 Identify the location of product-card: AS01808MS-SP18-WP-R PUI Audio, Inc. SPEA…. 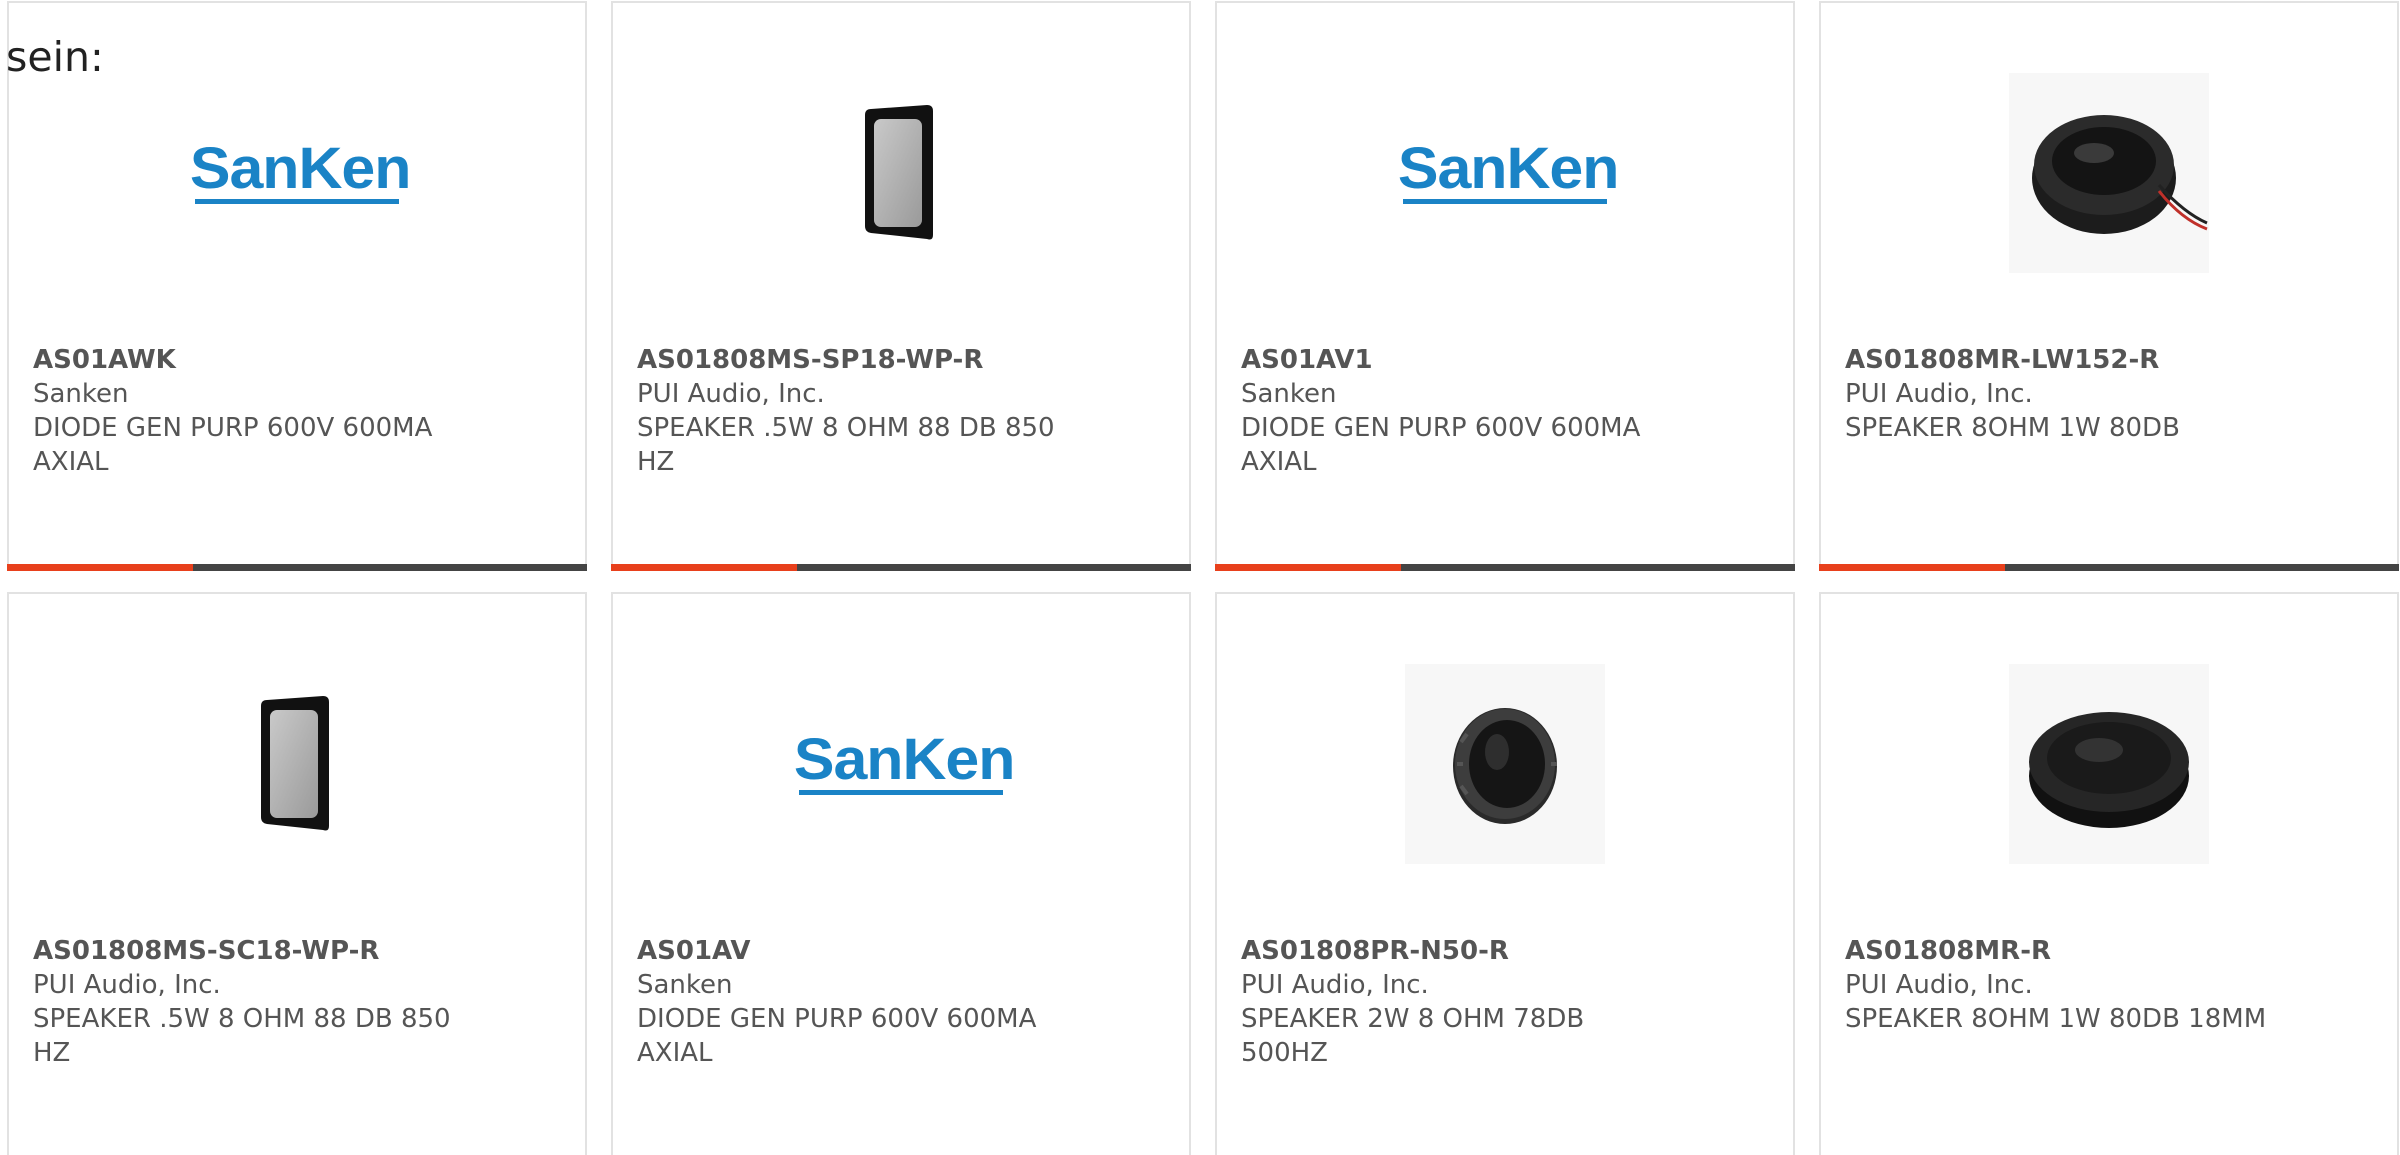
(901, 286).